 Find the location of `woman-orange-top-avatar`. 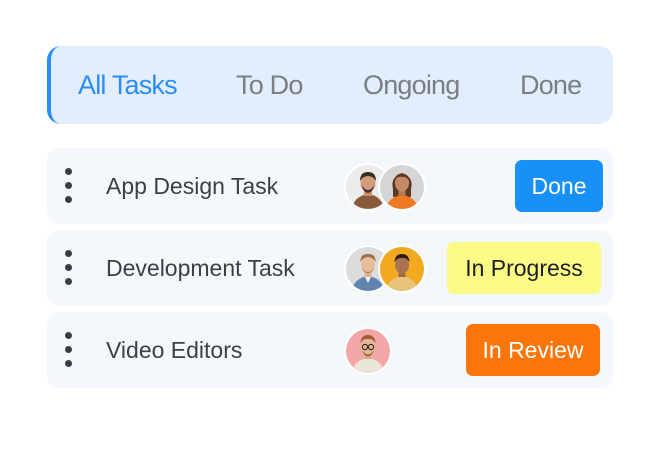

woman-orange-top-avatar is located at coordinates (402, 187).